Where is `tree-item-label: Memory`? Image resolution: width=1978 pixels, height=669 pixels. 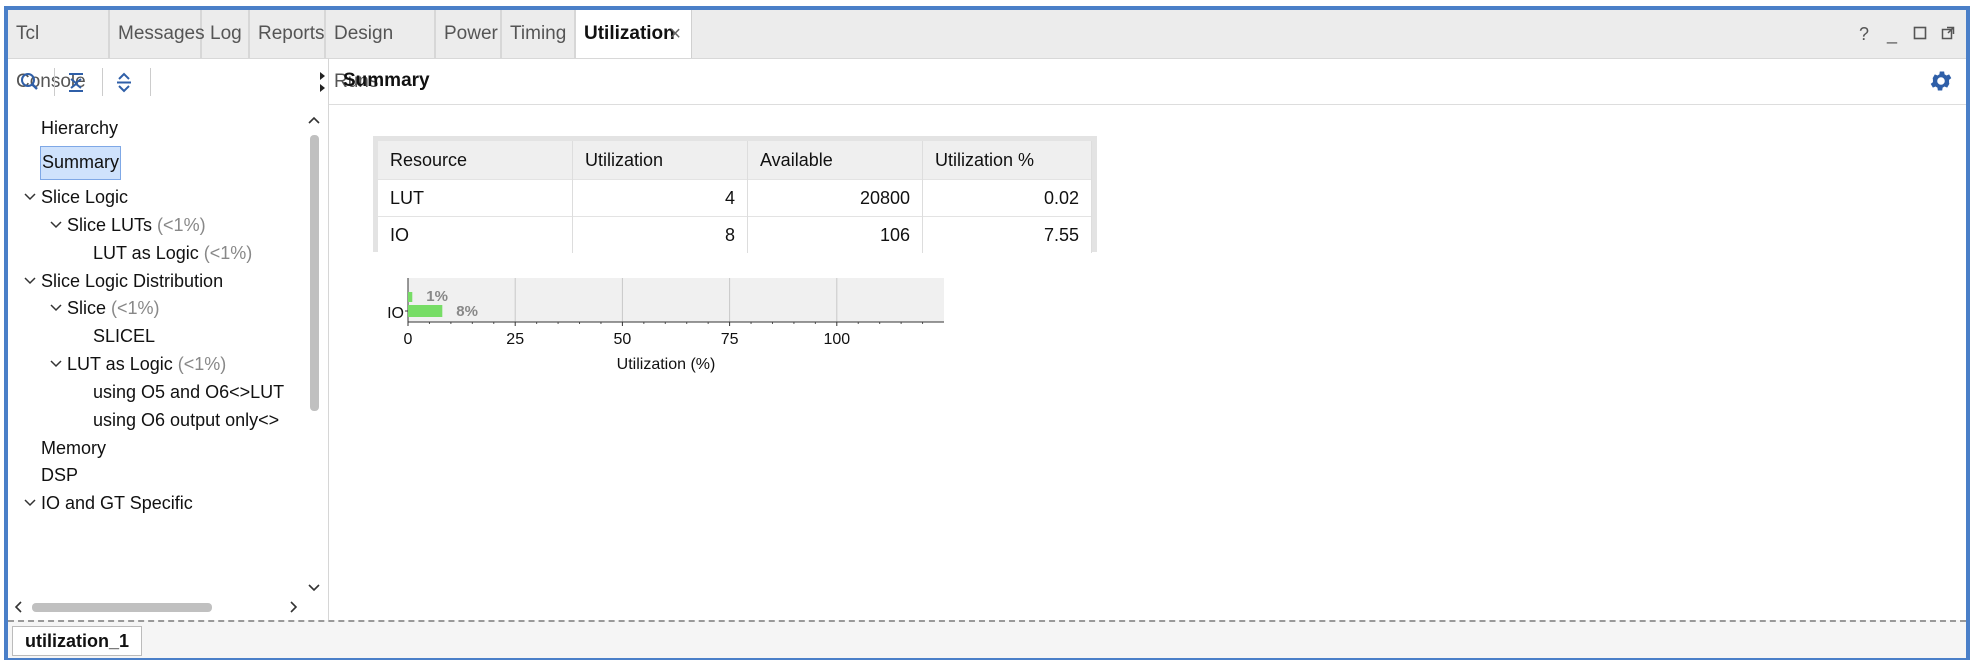
tree-item-label: Memory is located at coordinates (74, 448).